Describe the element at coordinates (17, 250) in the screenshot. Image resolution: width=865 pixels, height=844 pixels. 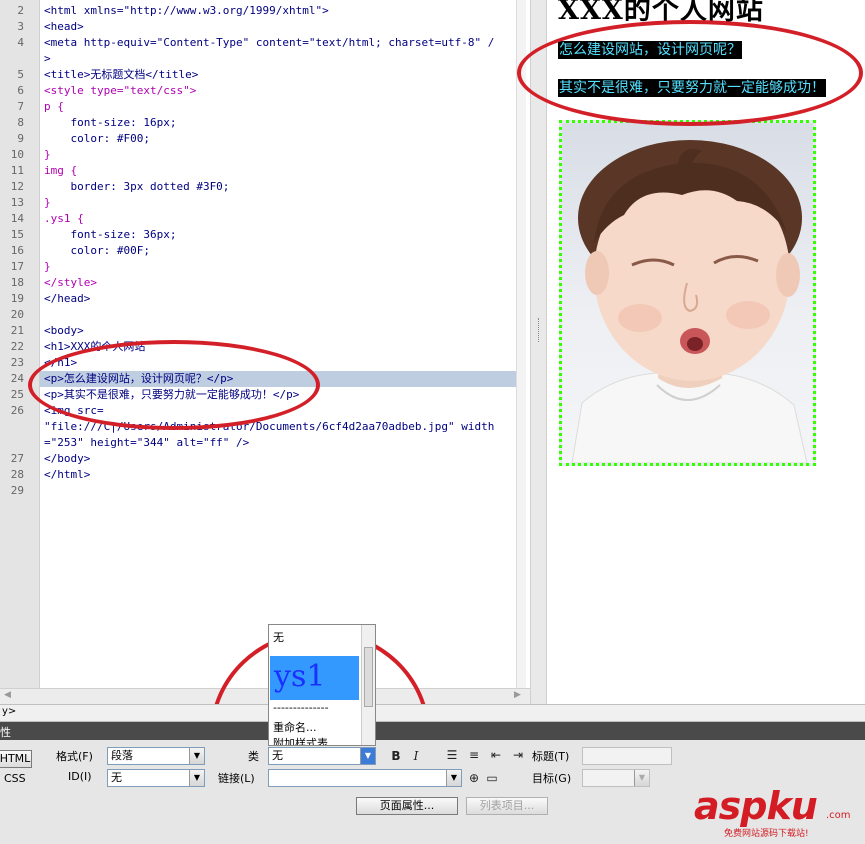
I see `line-number: 16` at that location.